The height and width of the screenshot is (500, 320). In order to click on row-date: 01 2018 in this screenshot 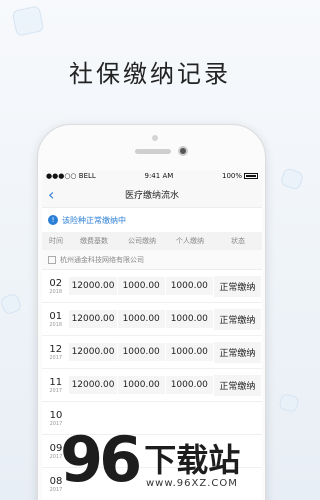, I will do `click(55, 319)`.